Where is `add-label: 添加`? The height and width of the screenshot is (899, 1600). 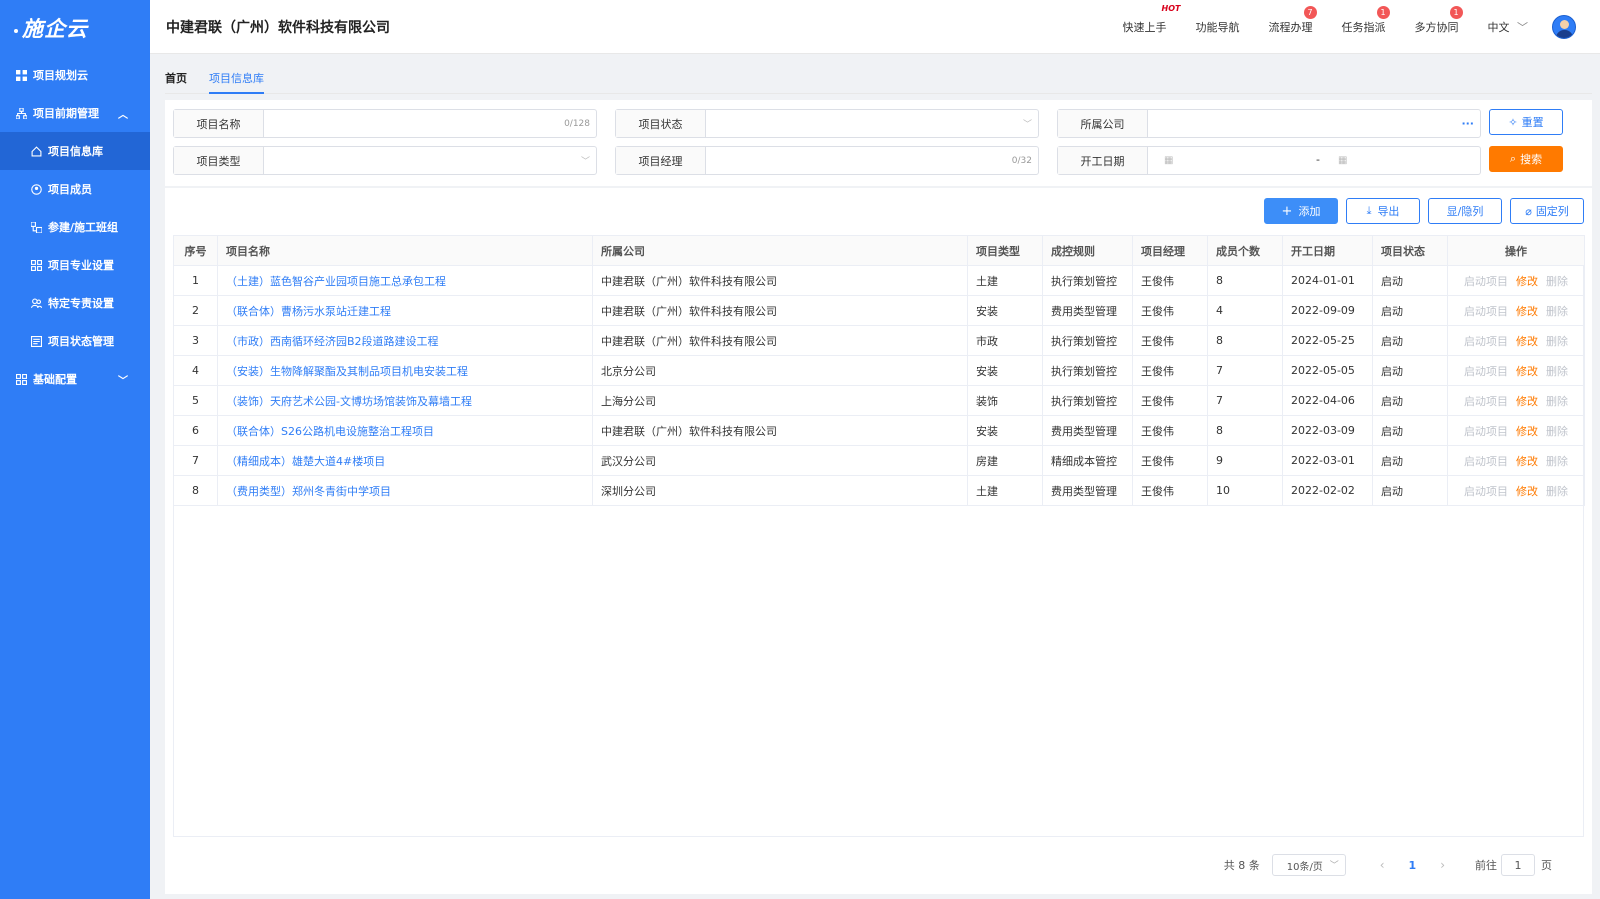 add-label: 添加 is located at coordinates (1309, 211).